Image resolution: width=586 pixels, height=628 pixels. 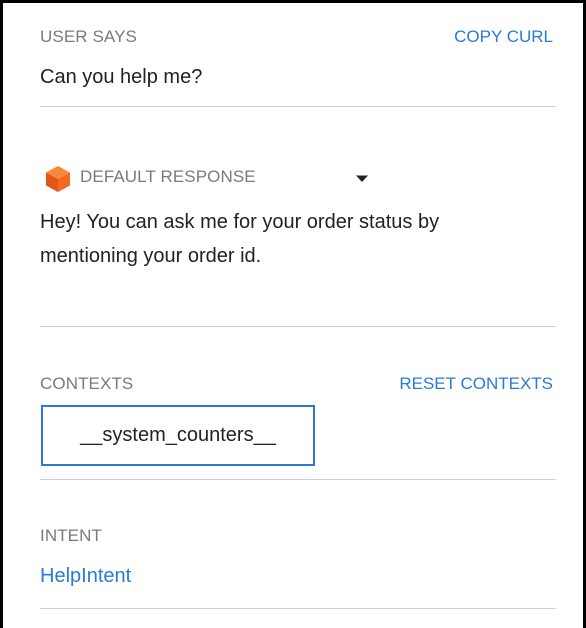 I want to click on context-chip: __system_counters__, so click(x=178, y=435).